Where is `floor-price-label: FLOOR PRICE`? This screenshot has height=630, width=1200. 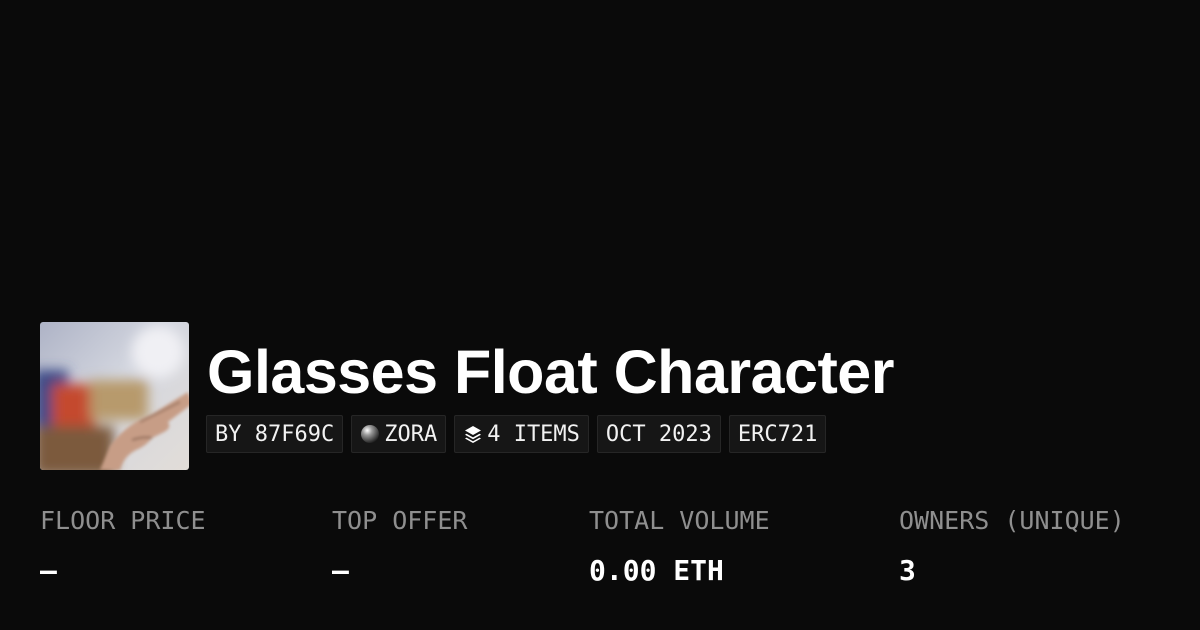
floor-price-label: FLOOR PRICE is located at coordinates (123, 520).